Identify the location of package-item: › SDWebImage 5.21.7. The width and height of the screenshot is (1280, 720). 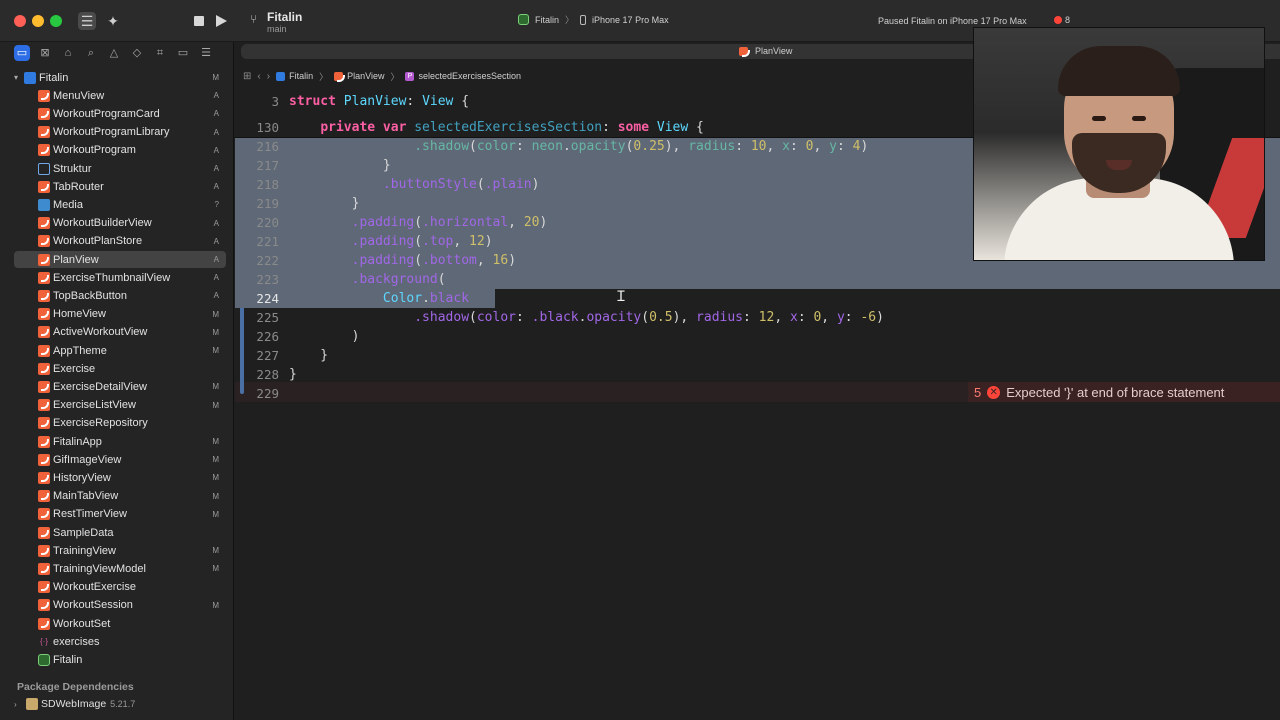
(74, 704).